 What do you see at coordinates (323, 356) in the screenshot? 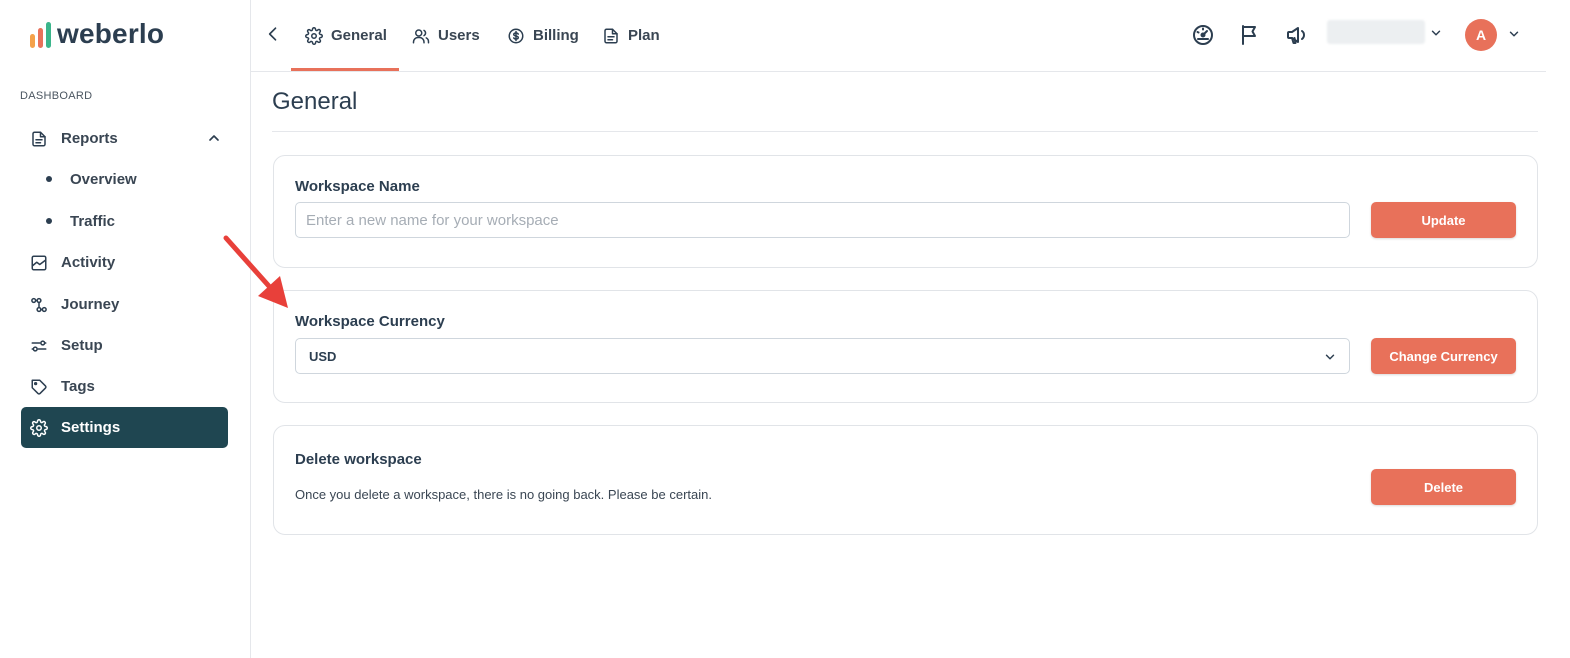
I see `currency-selected-value: USD` at bounding box center [323, 356].